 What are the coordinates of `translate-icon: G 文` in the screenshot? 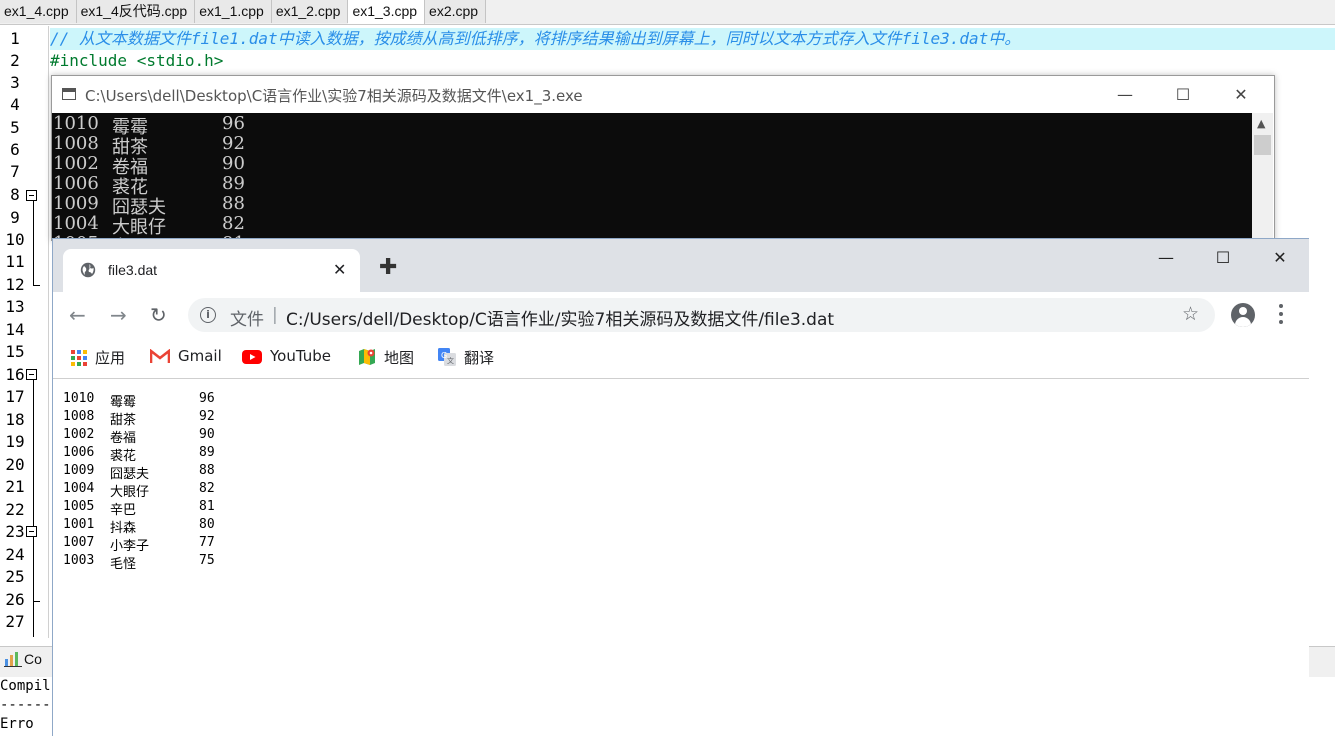 It's located at (447, 357).